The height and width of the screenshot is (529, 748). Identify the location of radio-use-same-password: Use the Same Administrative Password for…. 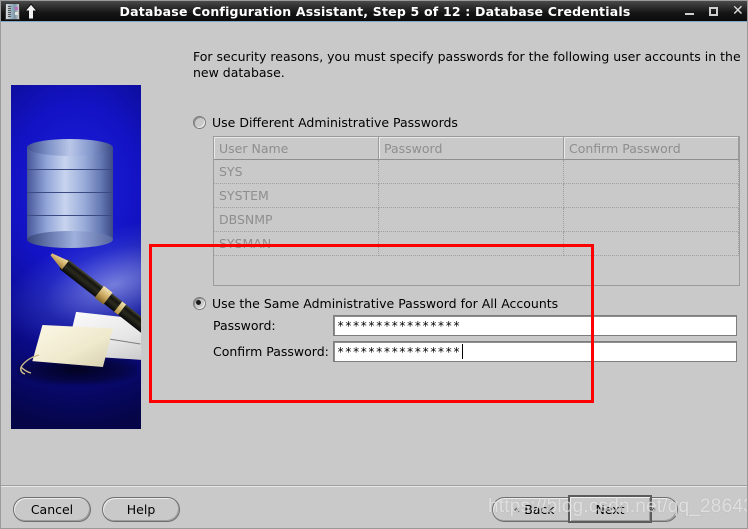
(375, 303).